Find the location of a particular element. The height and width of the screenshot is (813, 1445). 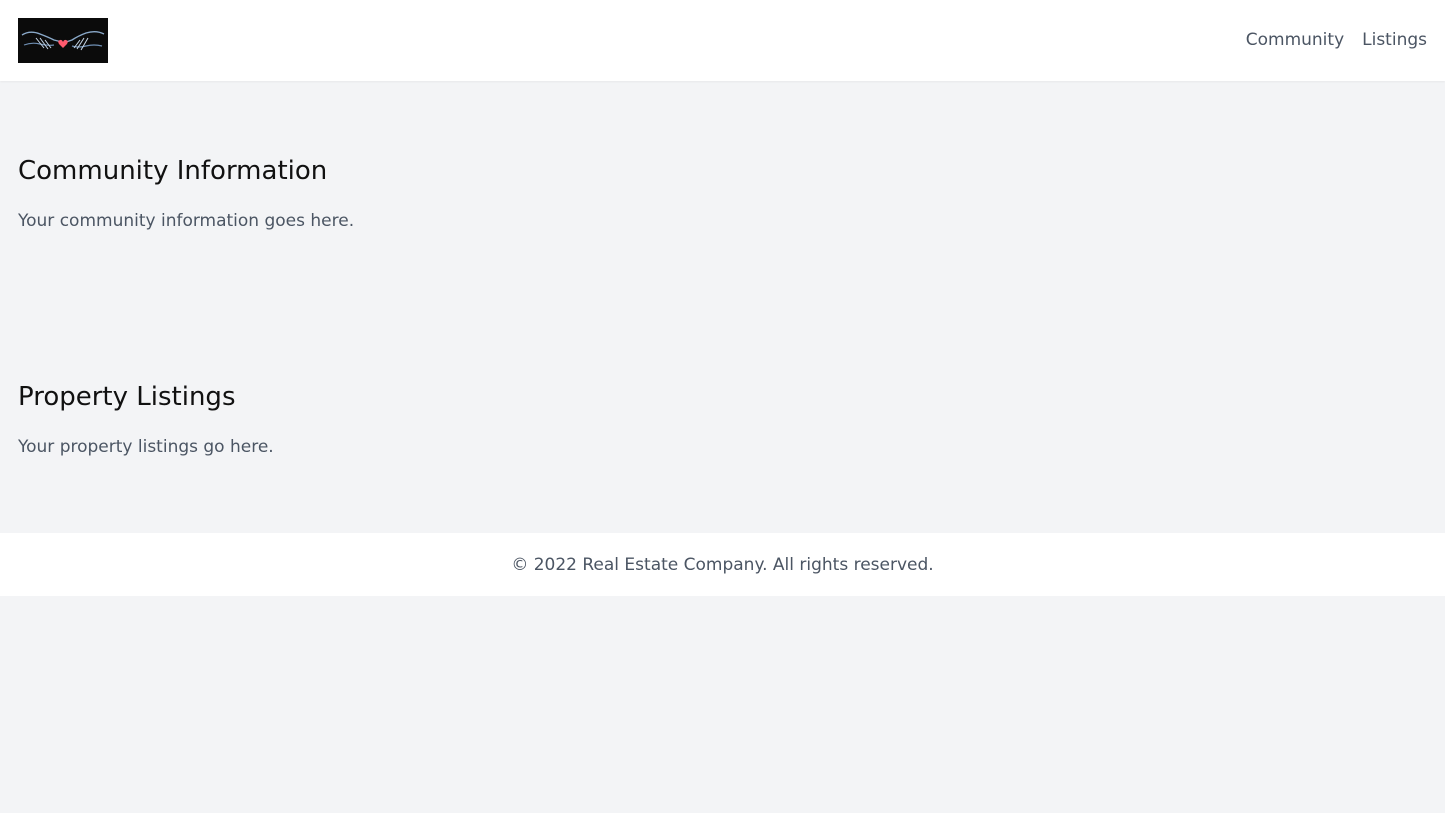

listings-heading: Property Listings is located at coordinates (127, 397).